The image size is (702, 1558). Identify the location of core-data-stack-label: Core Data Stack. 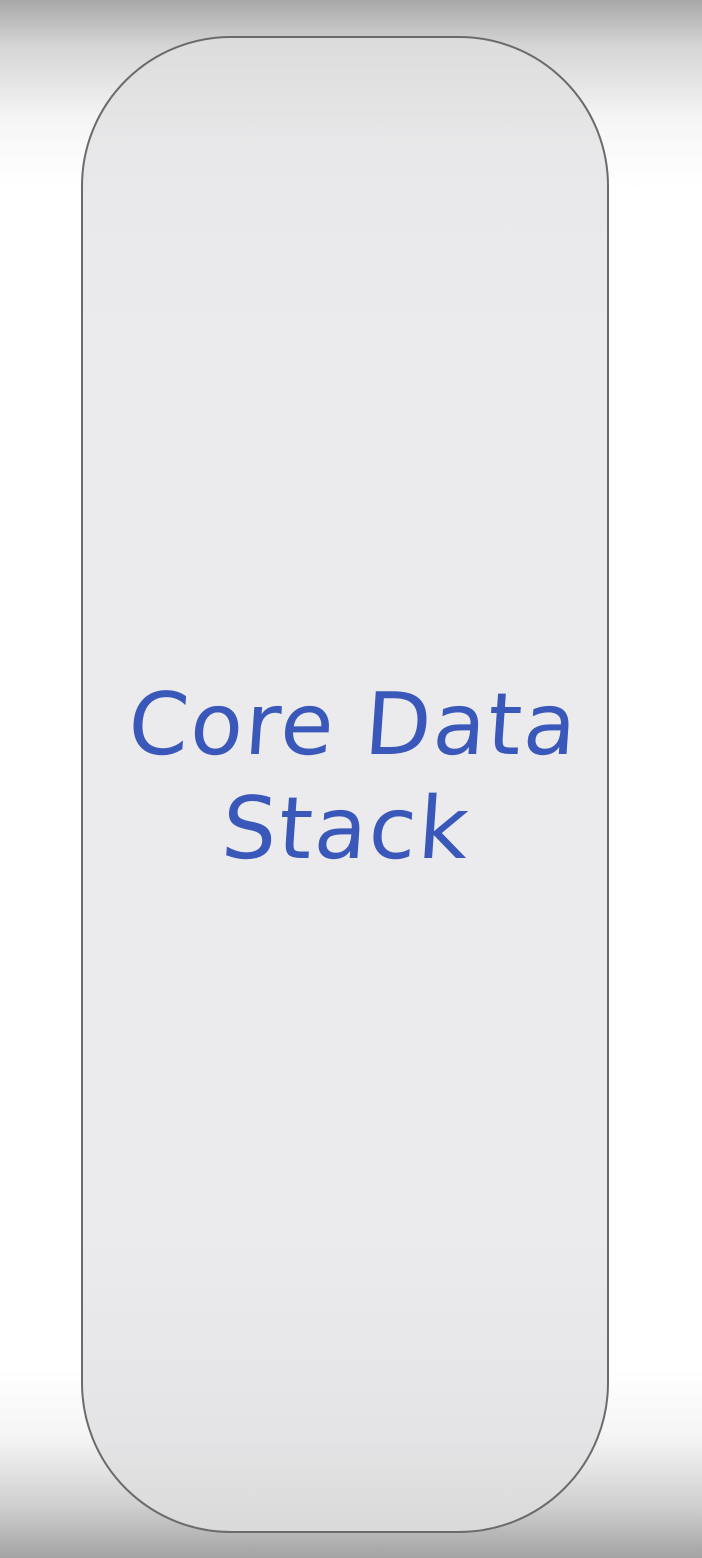
(350, 777).